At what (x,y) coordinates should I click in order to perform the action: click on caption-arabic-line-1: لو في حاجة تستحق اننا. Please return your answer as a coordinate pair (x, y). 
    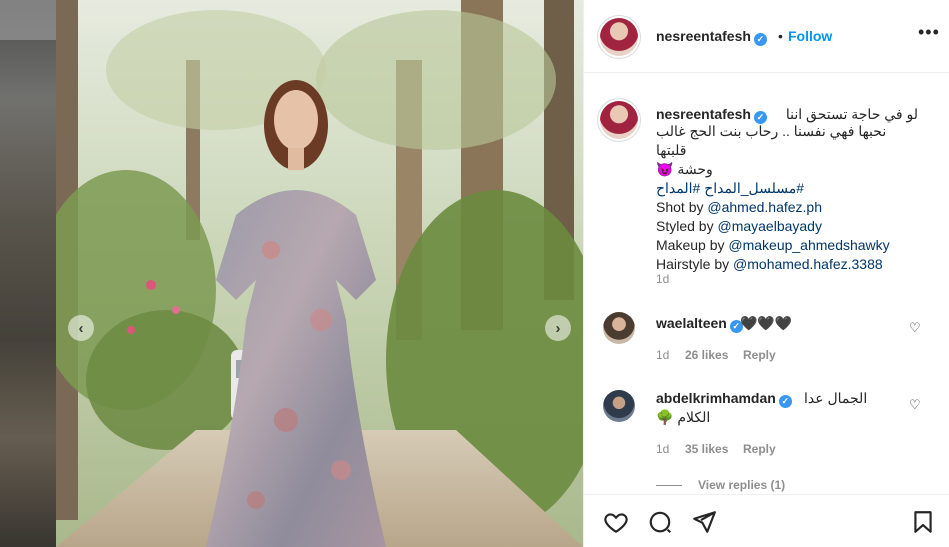
    Looking at the image, I should click on (851, 114).